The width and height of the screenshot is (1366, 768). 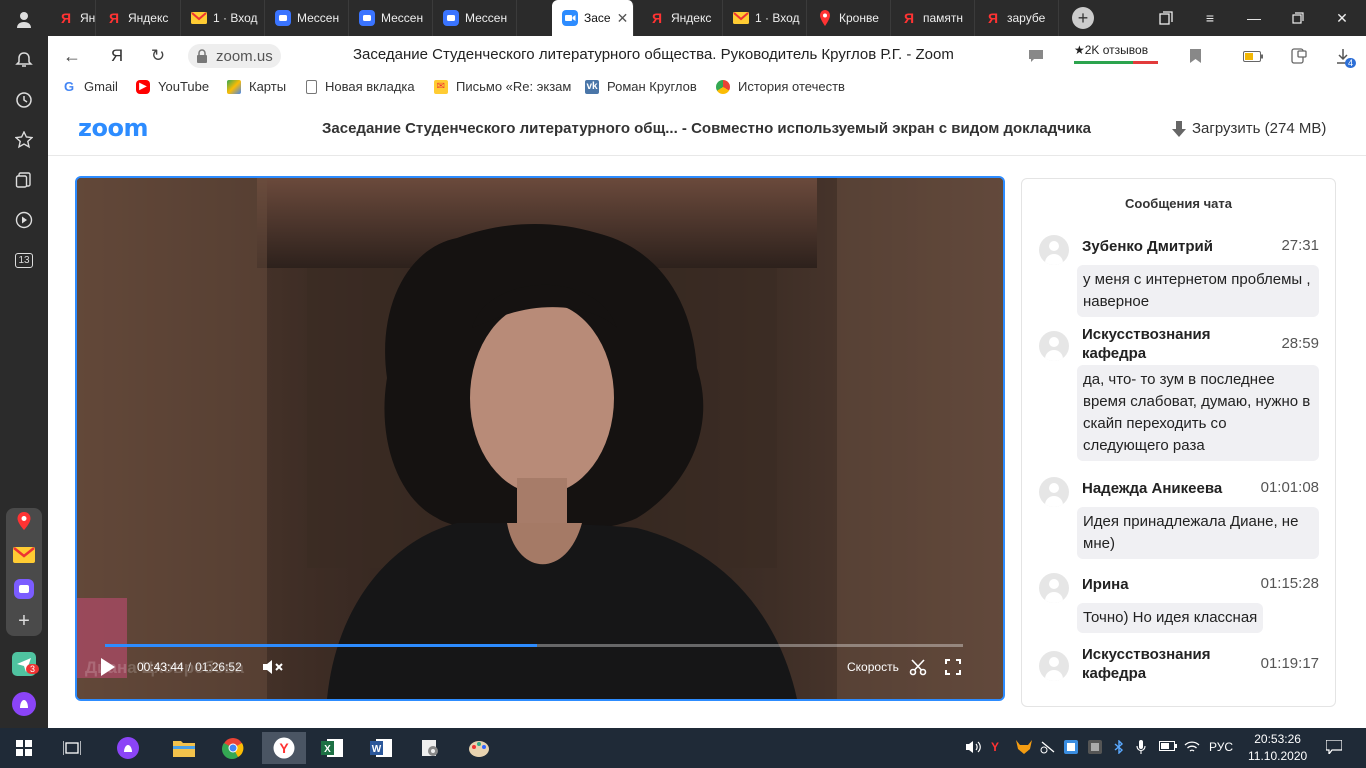 I want to click on close-window-icon: ✕, so click(x=1342, y=18).